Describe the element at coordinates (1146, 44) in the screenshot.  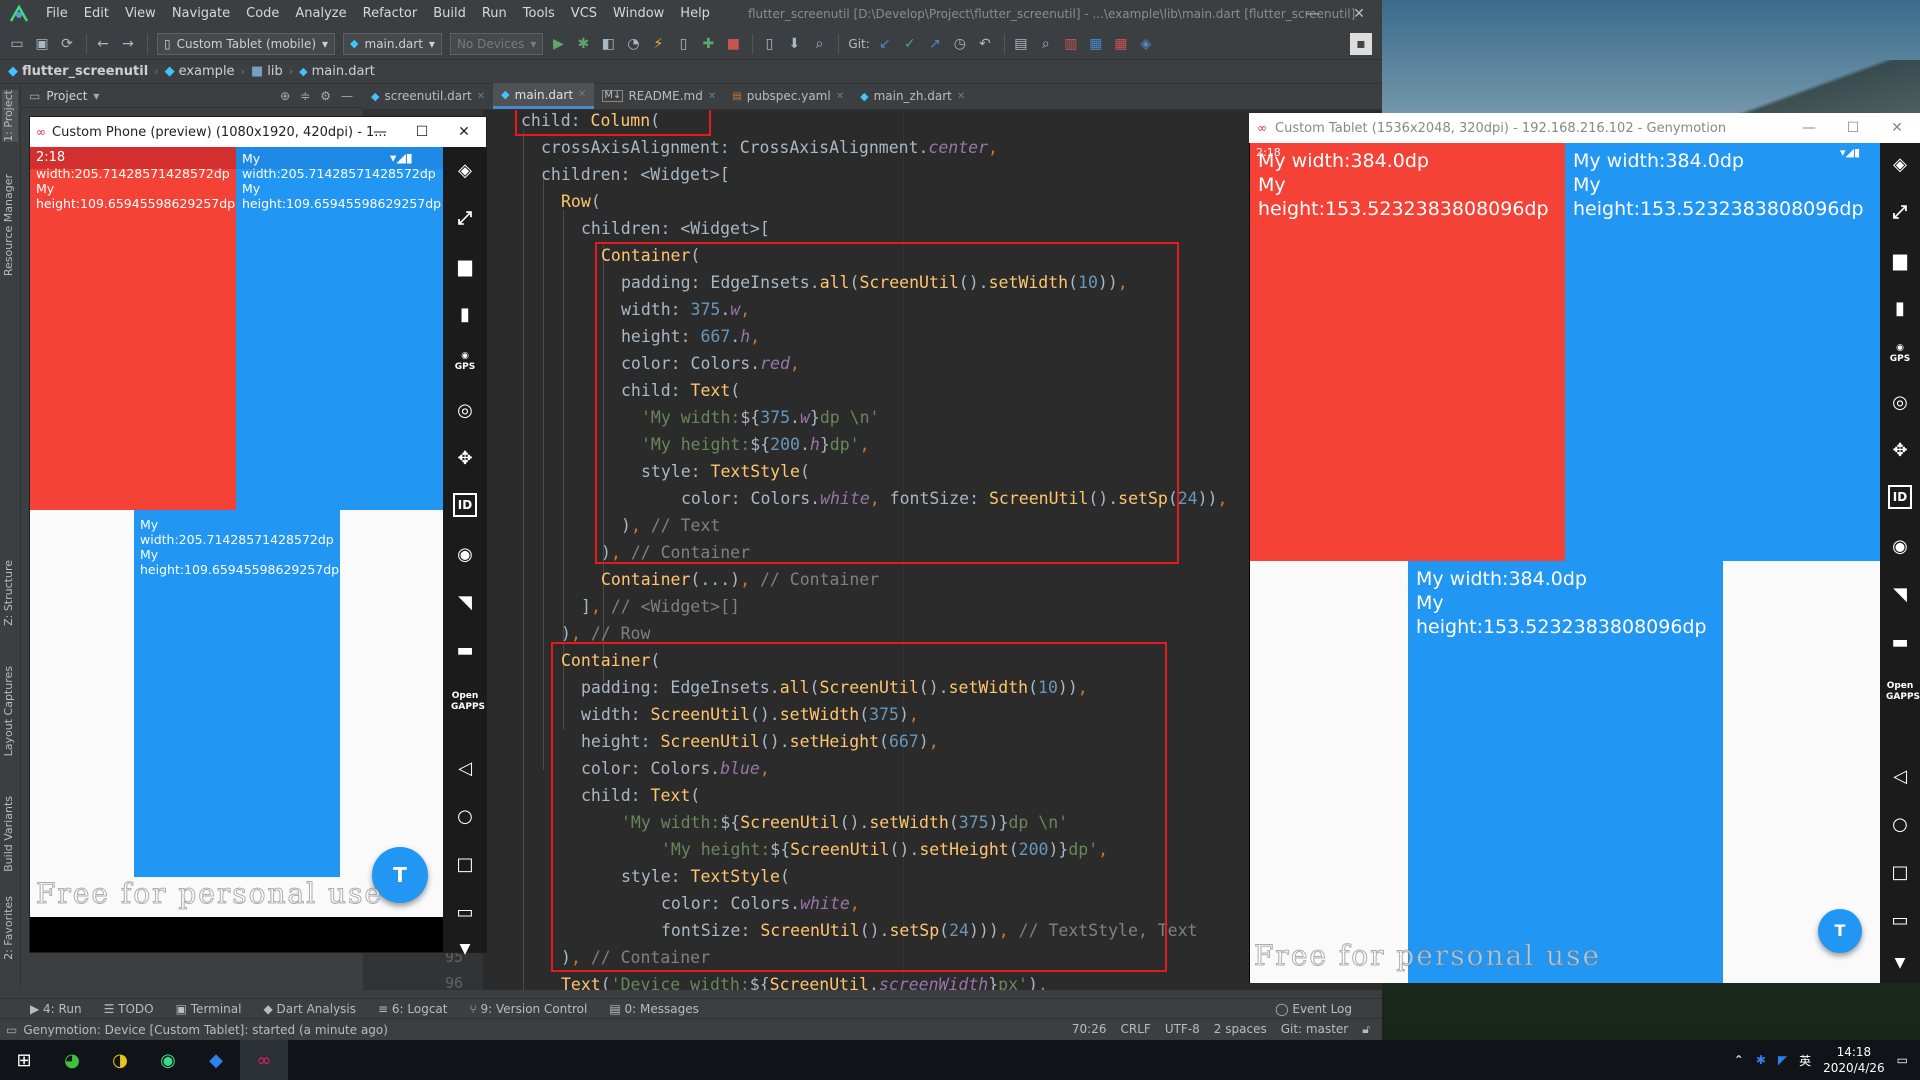
I see `layers-icon: ◈` at that location.